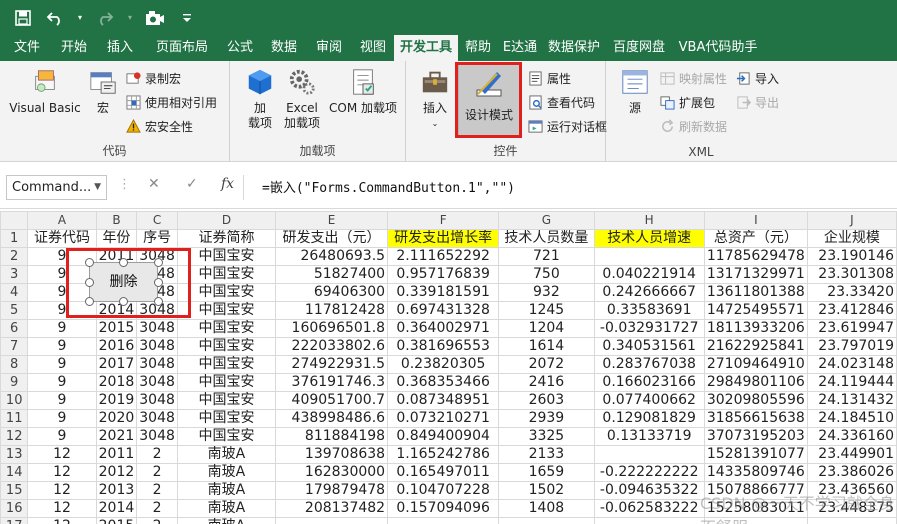  Describe the element at coordinates (755, 436) in the screenshot. I see `cell: 37073195203` at that location.